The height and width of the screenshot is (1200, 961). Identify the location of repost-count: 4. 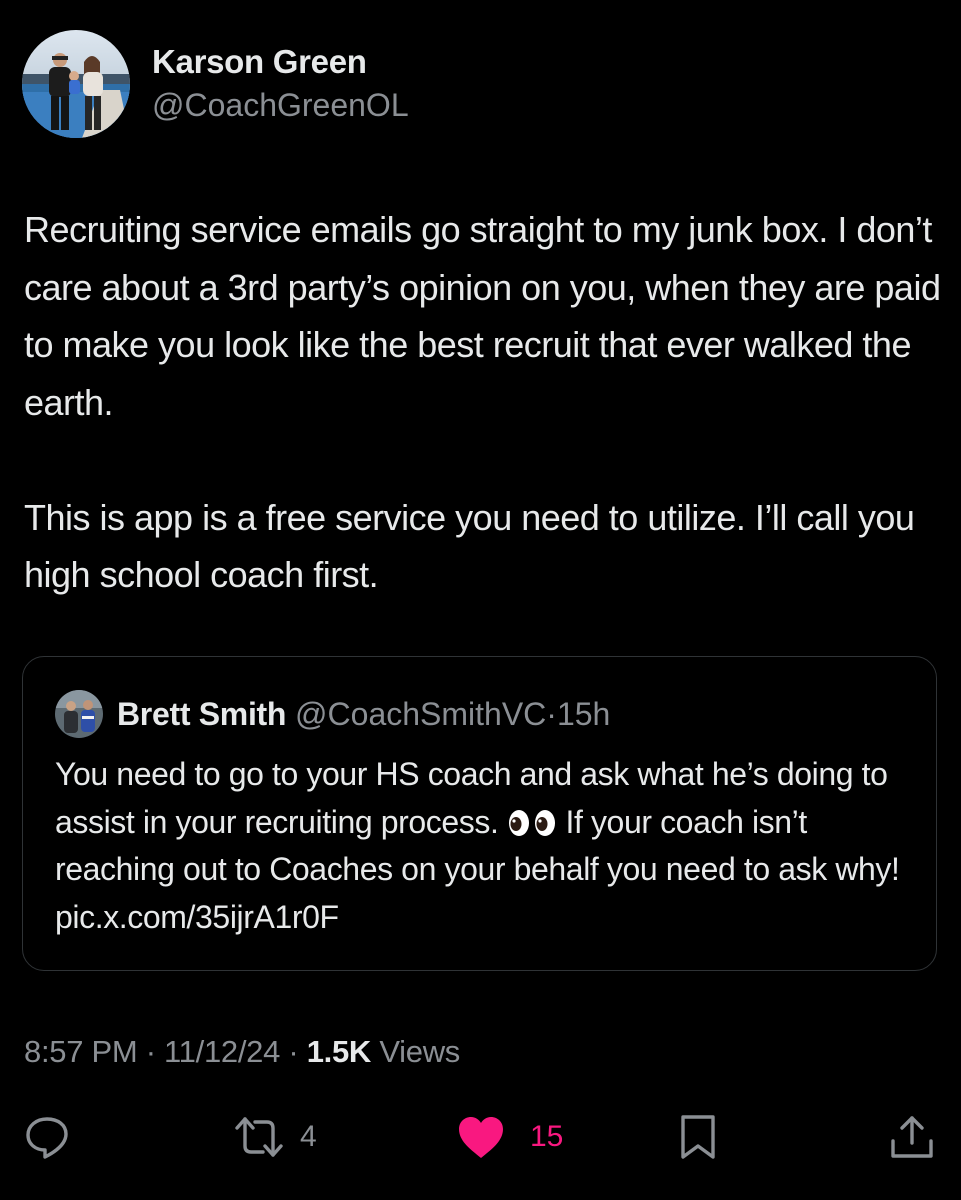
(308, 1136).